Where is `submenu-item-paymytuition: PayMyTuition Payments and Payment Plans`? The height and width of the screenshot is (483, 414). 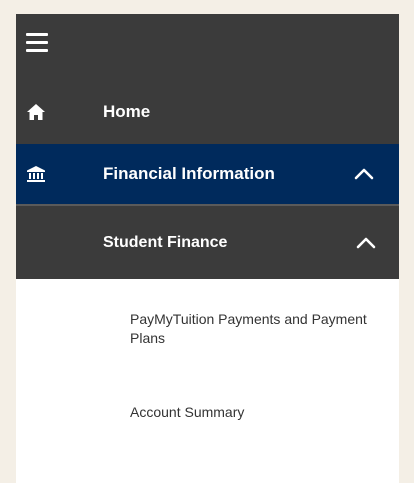 submenu-item-paymytuition: PayMyTuition Payments and Payment Plans is located at coordinates (250, 329).